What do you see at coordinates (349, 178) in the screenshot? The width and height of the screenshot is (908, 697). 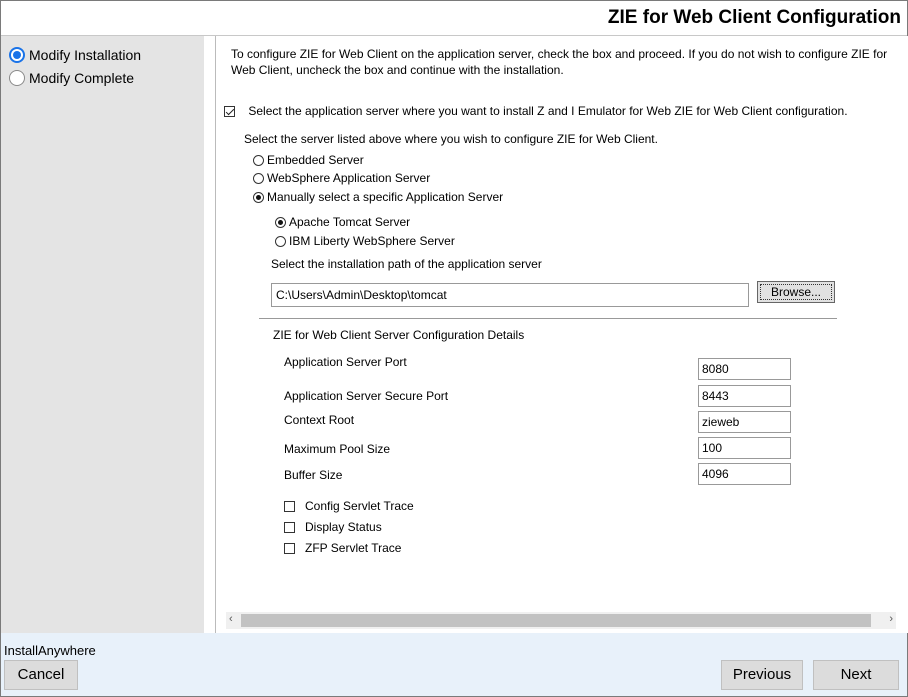 I see `radio-label: WebSphere Application Server` at bounding box center [349, 178].